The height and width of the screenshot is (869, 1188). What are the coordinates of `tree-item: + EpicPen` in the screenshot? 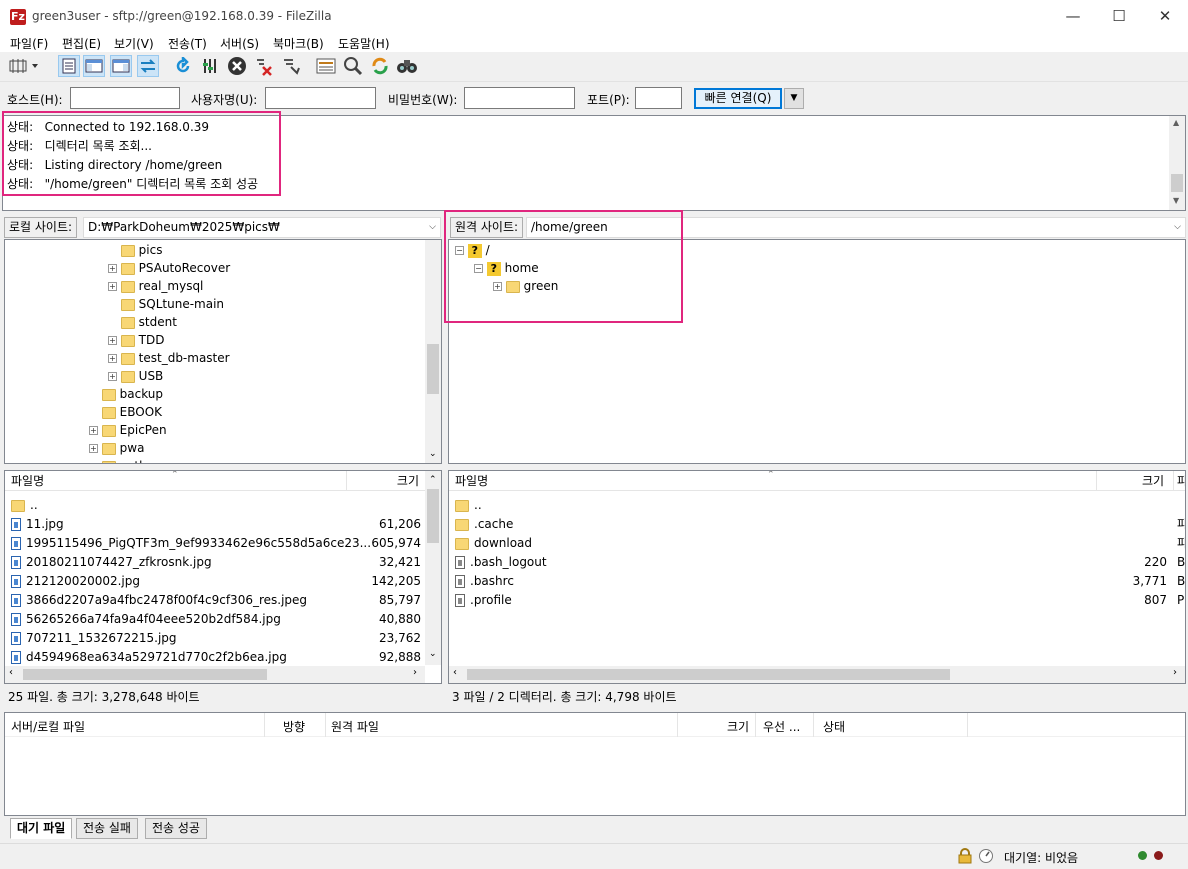 It's located at (215, 430).